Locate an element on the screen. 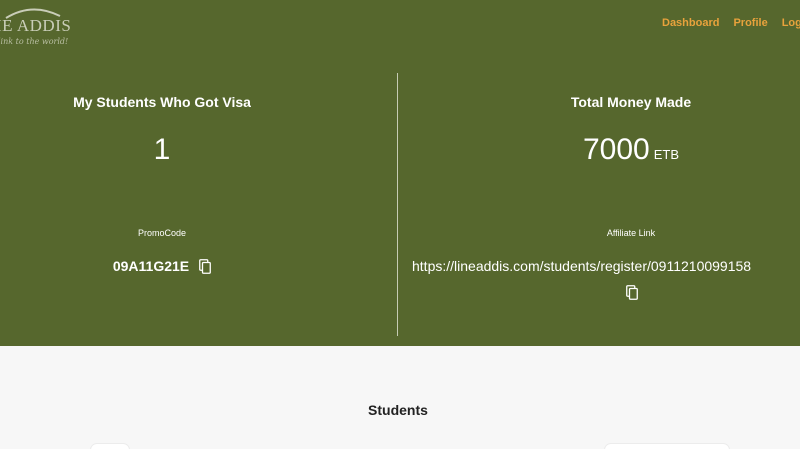 The width and height of the screenshot is (800, 449). promo-code-label: PromoCode is located at coordinates (162, 233).